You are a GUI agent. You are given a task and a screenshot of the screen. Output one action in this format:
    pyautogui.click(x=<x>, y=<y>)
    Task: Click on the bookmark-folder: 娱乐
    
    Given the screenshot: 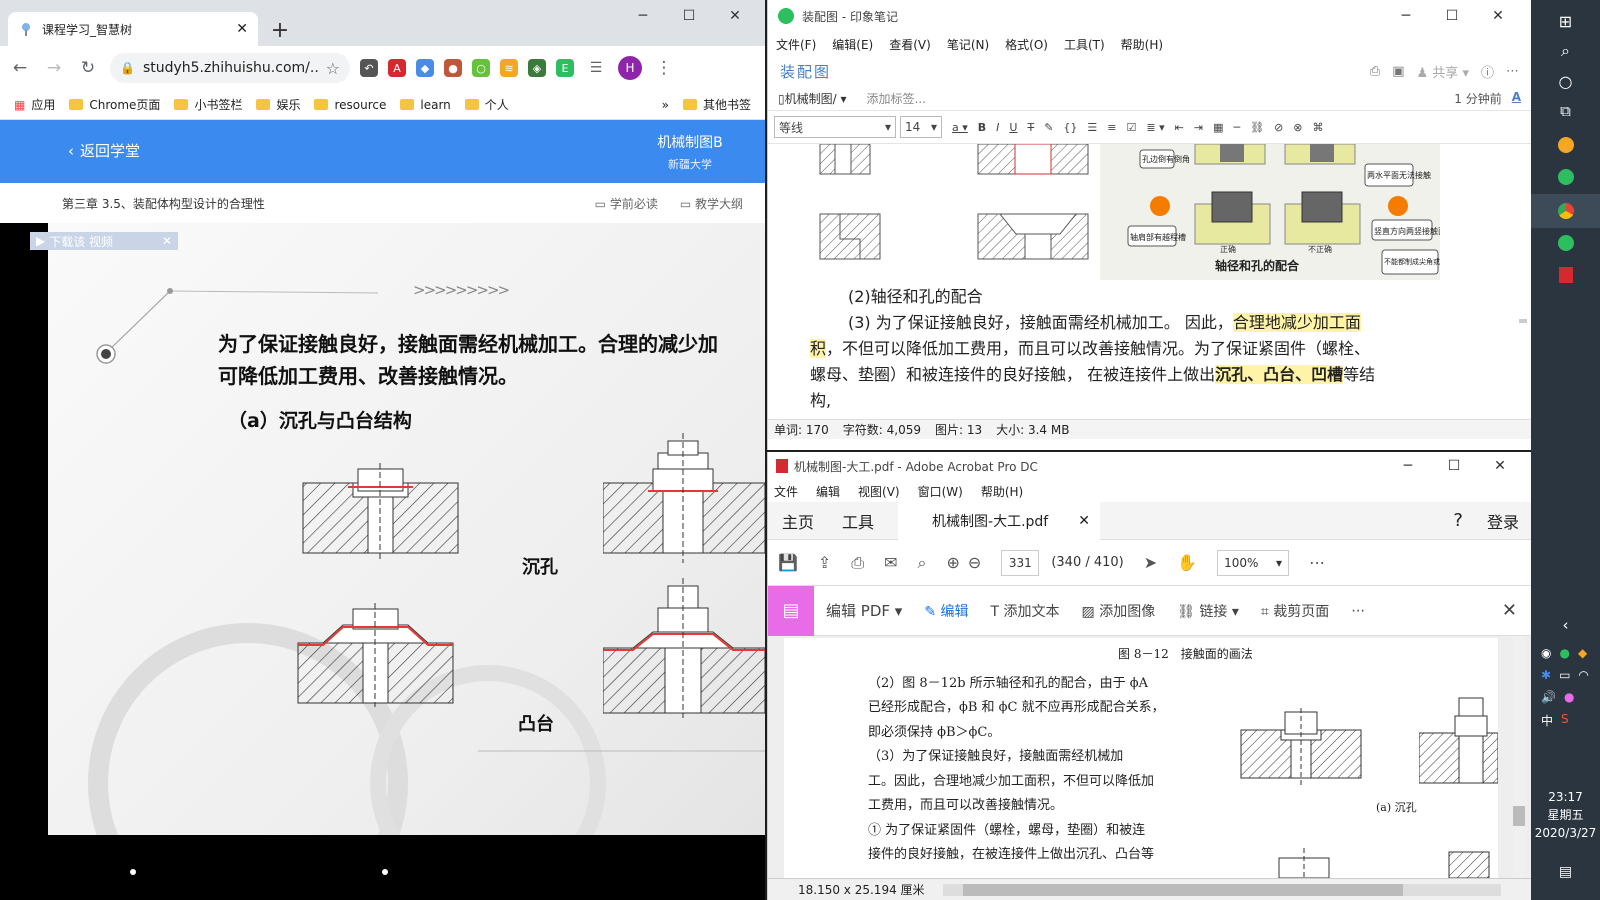 What is the action you would take?
    pyautogui.click(x=278, y=104)
    